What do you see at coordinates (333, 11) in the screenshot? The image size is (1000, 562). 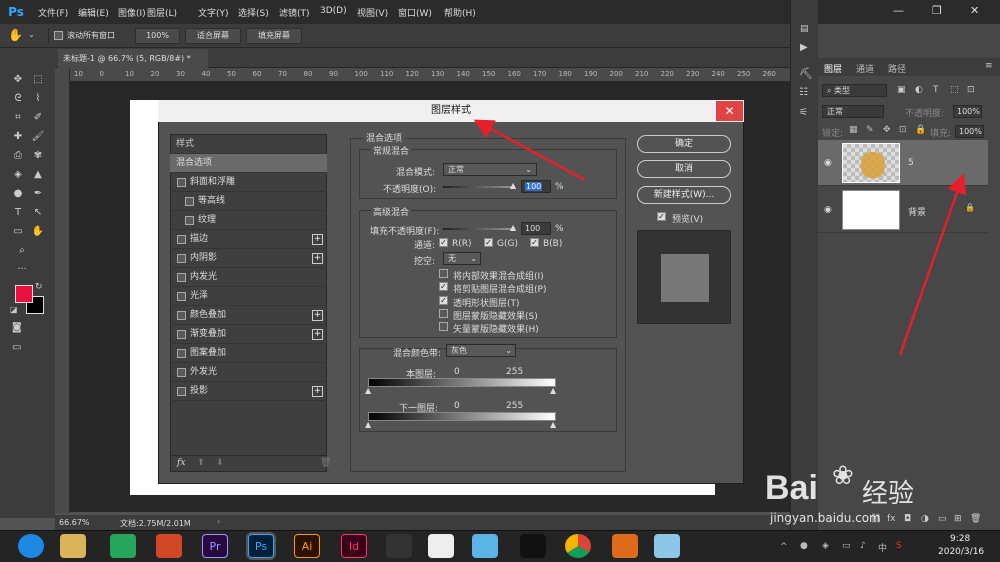 I see `menu-item: 3D(D)` at bounding box center [333, 11].